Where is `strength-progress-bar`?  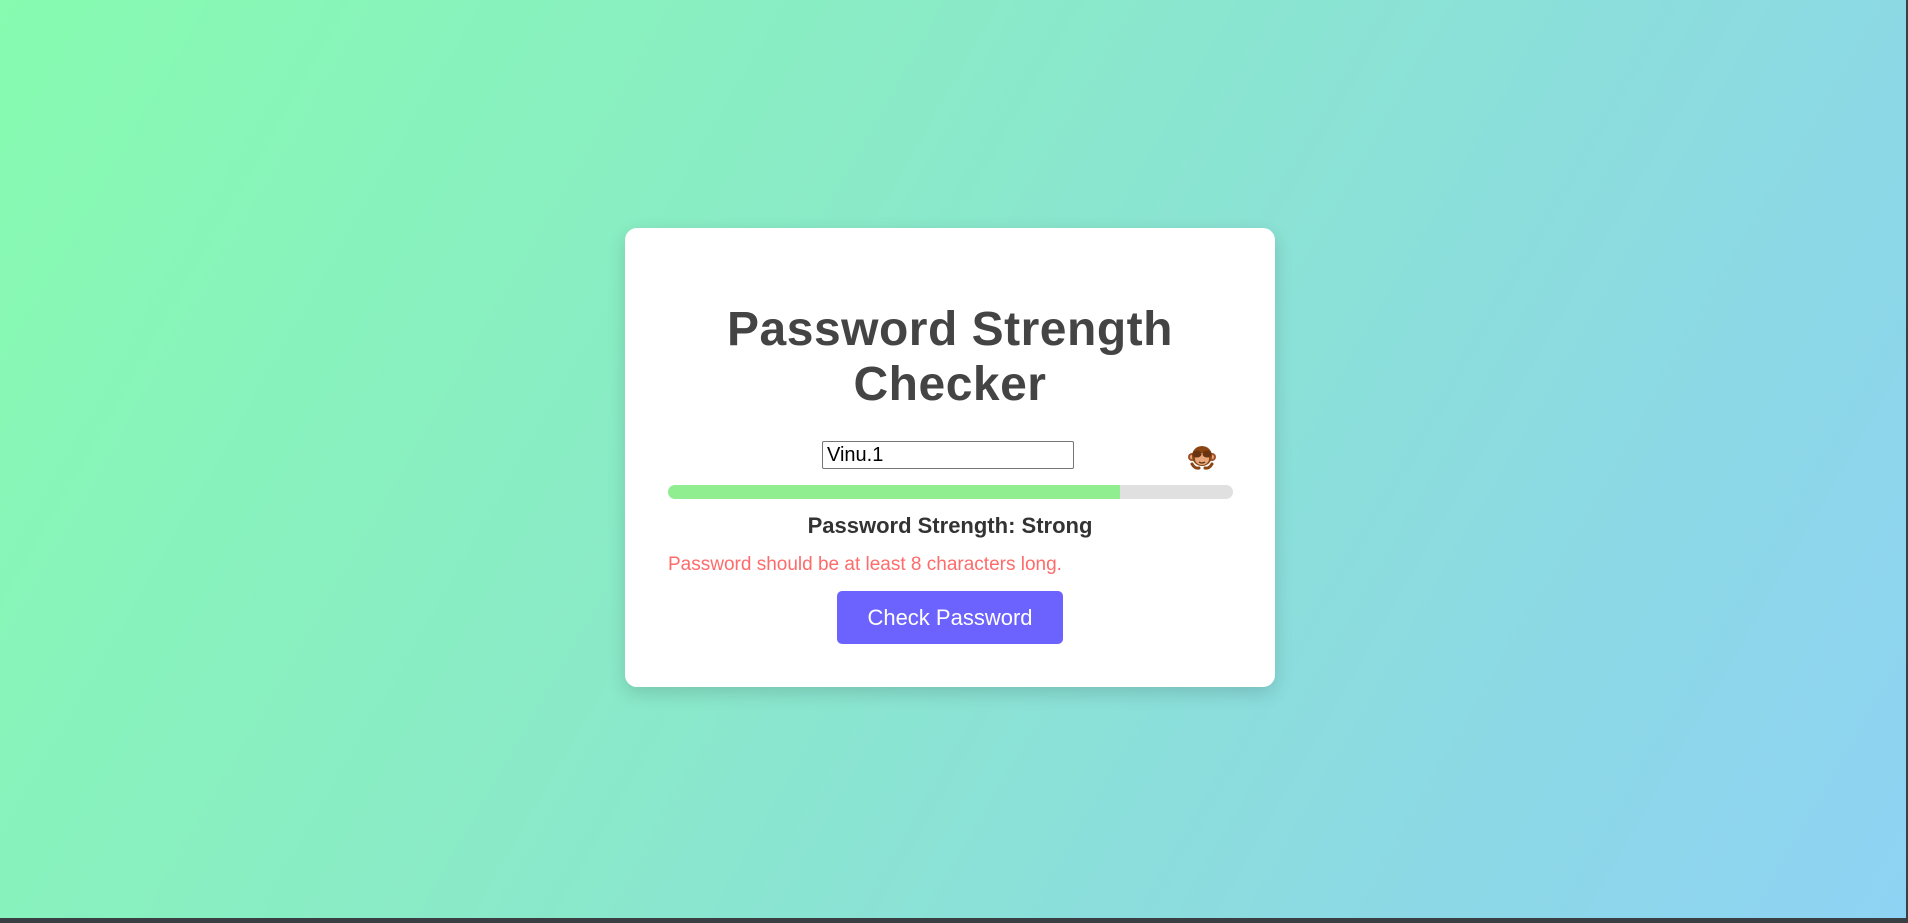 strength-progress-bar is located at coordinates (950, 492).